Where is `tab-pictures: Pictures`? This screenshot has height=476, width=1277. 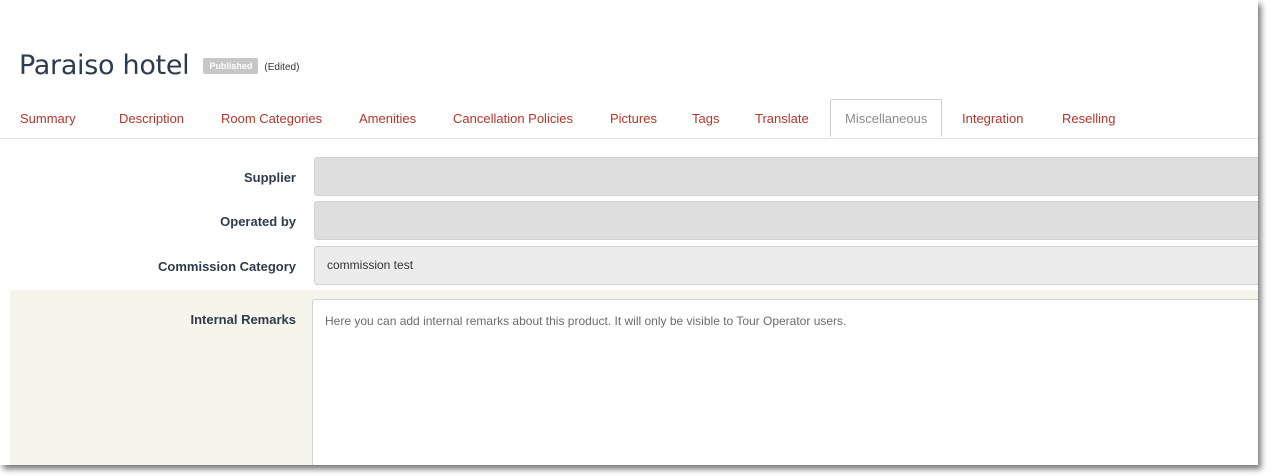 tab-pictures: Pictures is located at coordinates (633, 118).